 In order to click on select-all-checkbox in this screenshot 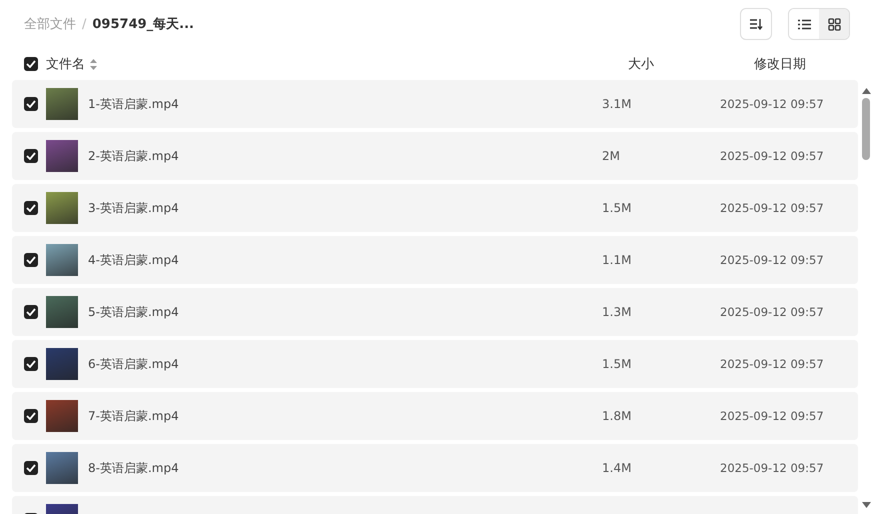, I will do `click(31, 64)`.